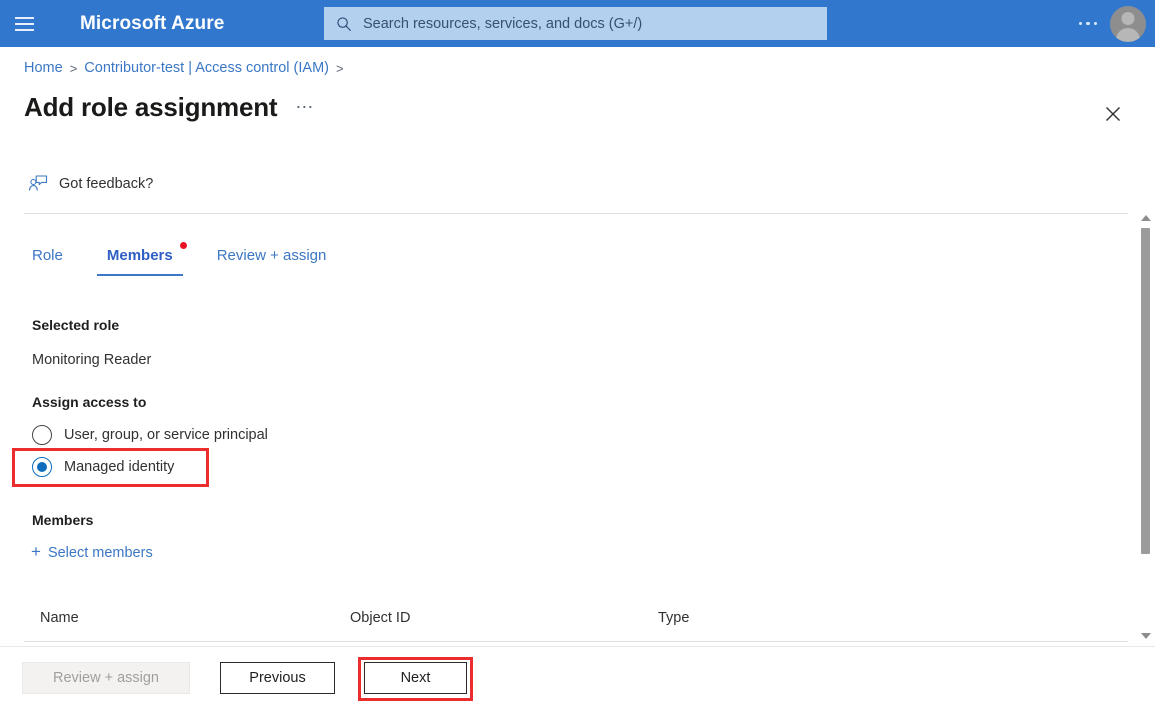 The height and width of the screenshot is (722, 1155). I want to click on user-avatar-icon, so click(1128, 23).